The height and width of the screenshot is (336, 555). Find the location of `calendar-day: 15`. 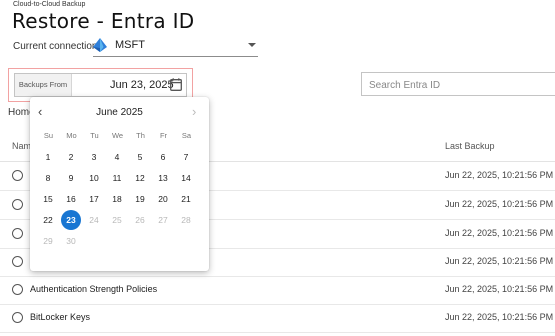

calendar-day: 15 is located at coordinates (48, 199).